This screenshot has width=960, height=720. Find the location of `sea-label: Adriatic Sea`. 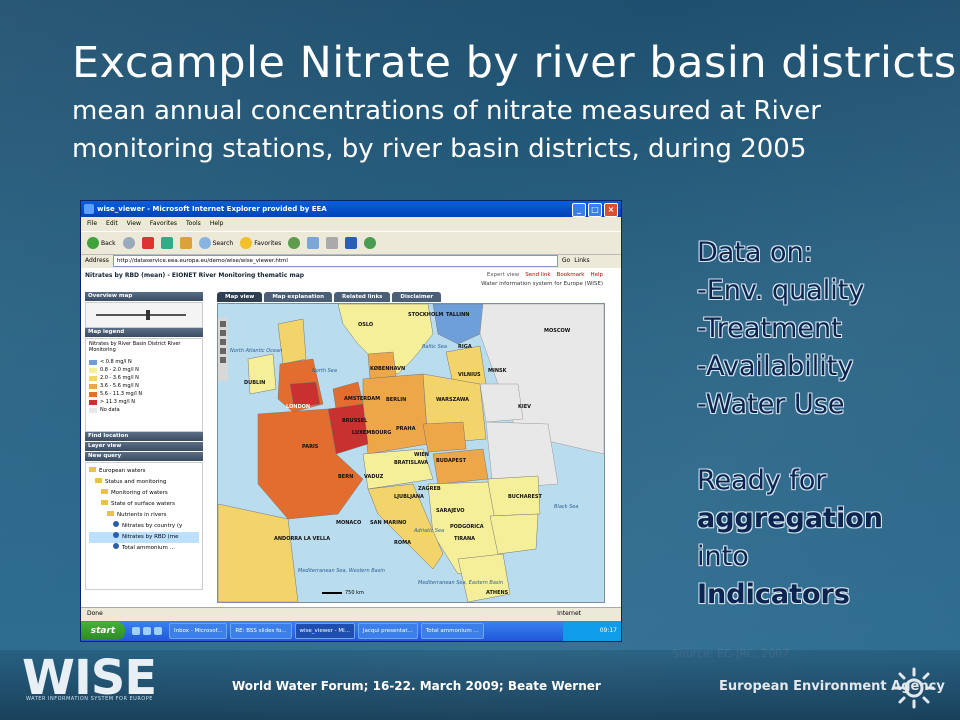

sea-label: Adriatic Sea is located at coordinates (429, 531).